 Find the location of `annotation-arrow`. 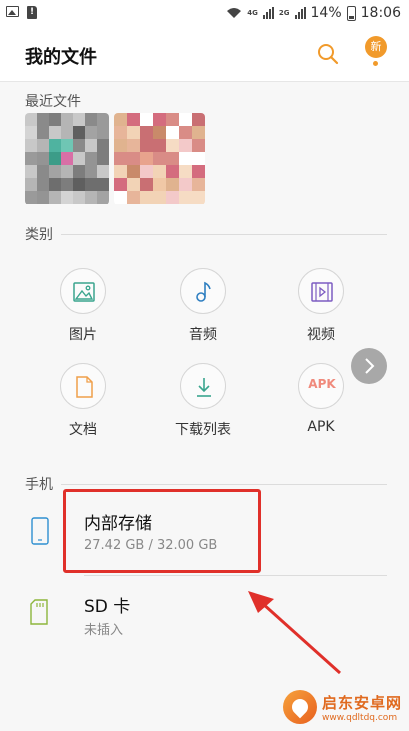

annotation-arrow is located at coordinates (295, 633).